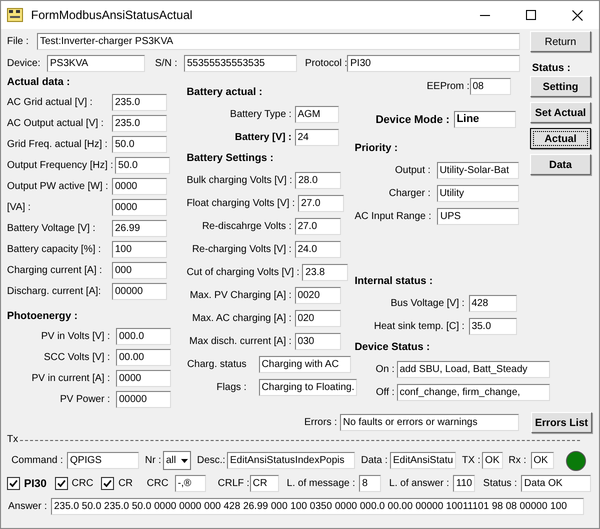  Describe the element at coordinates (384, 369) in the screenshot. I see `field-label: On :` at that location.